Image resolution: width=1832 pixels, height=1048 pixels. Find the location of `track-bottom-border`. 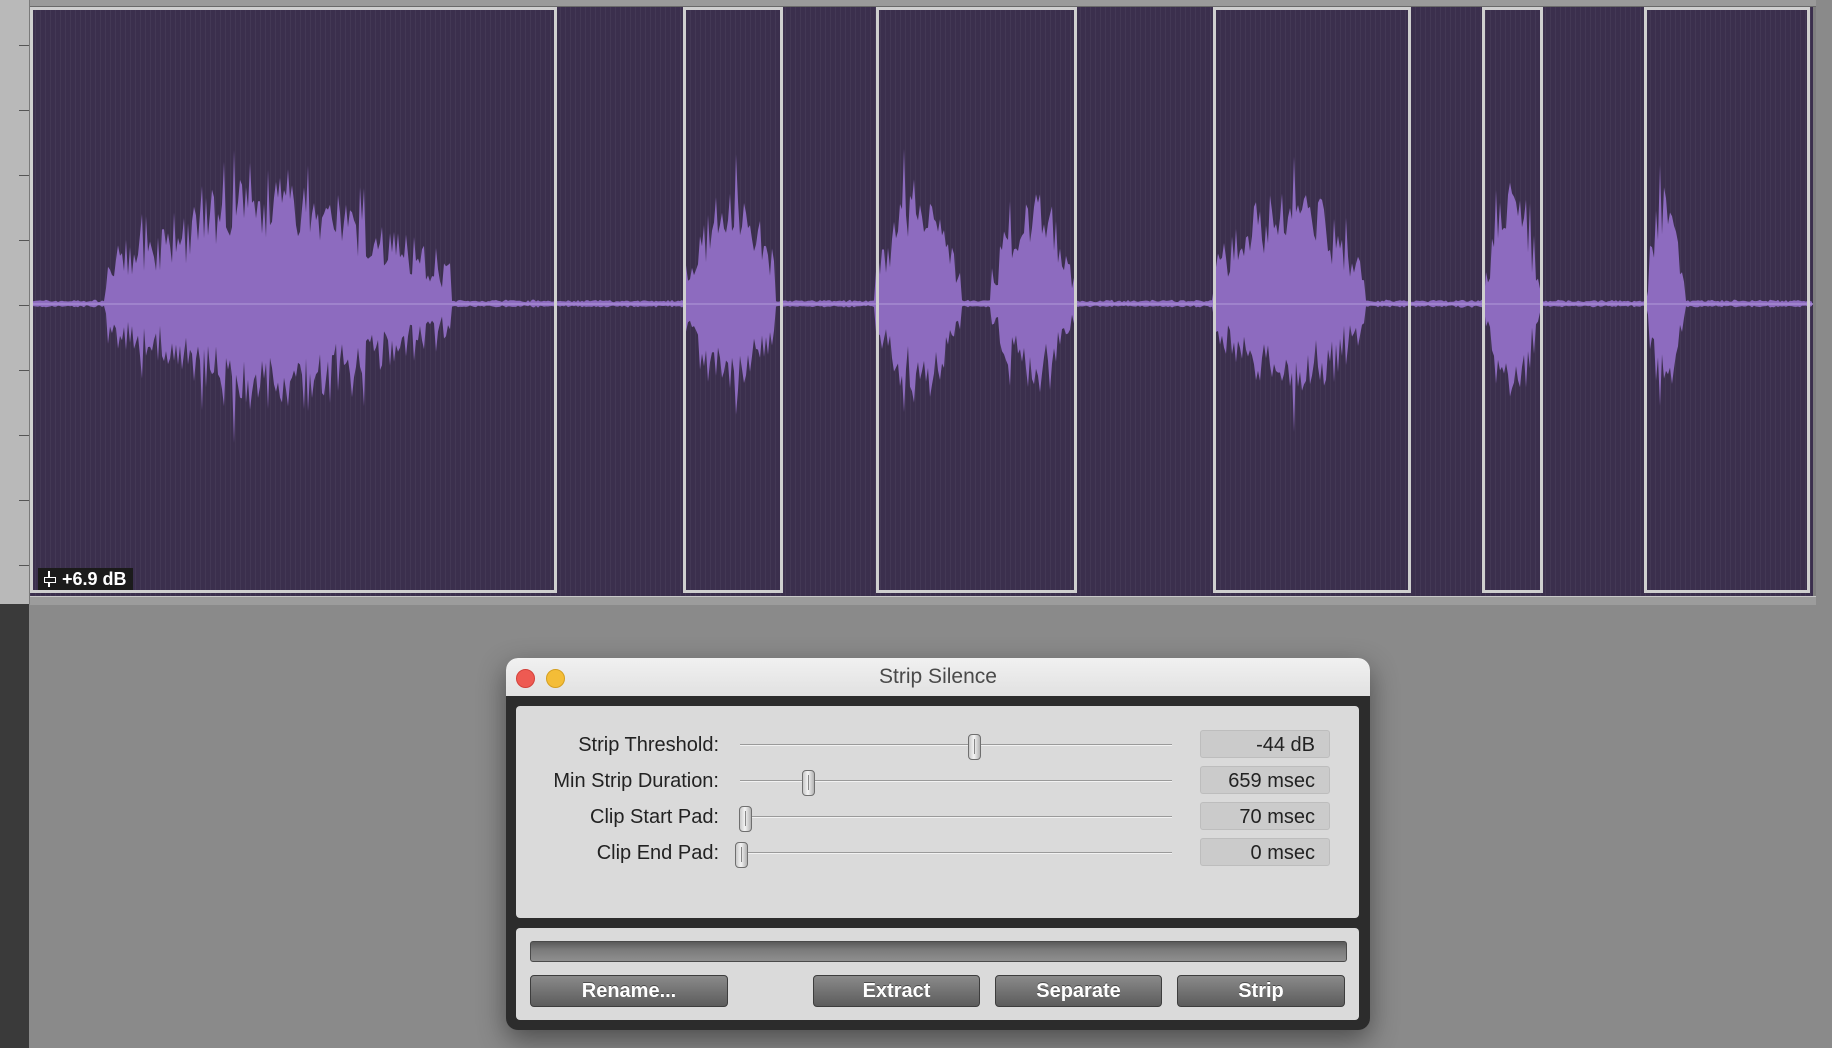

track-bottom-border is located at coordinates (923, 600).